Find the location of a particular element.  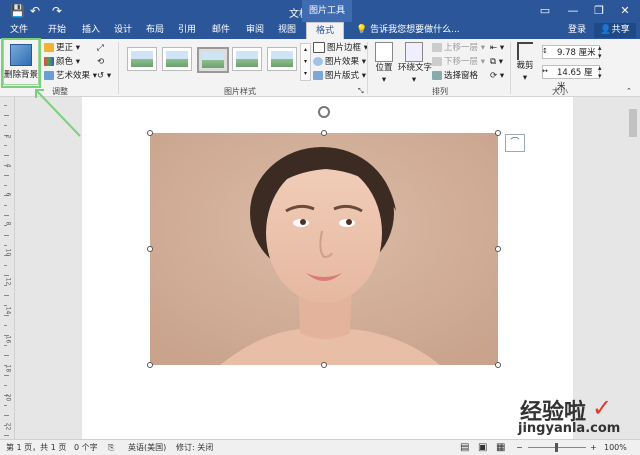

ribbon-display-icon: ▭ is located at coordinates (545, 11).